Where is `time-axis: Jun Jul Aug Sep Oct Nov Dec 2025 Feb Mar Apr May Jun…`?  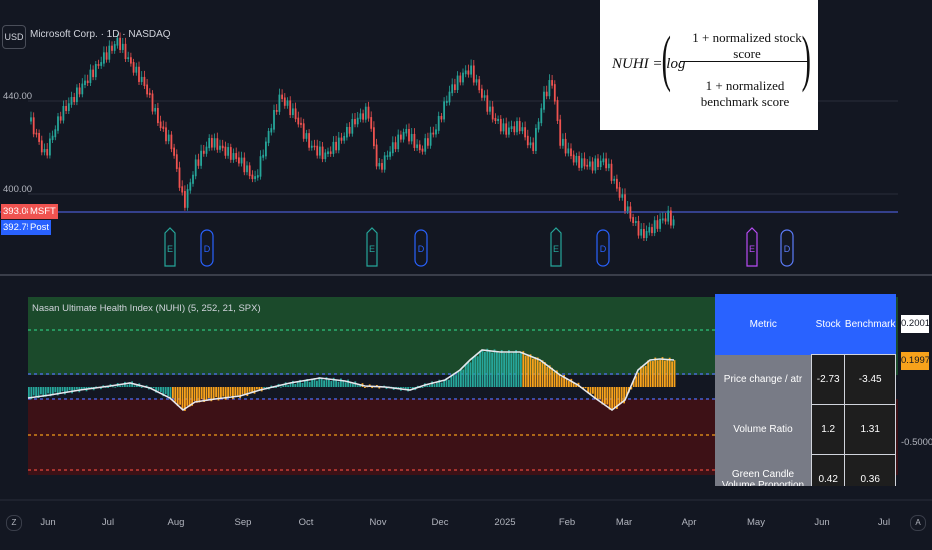 time-axis: Jun Jul Aug Sep Oct Nov Dec 2025 Feb Mar Apr May Jun… is located at coordinates (465, 522).